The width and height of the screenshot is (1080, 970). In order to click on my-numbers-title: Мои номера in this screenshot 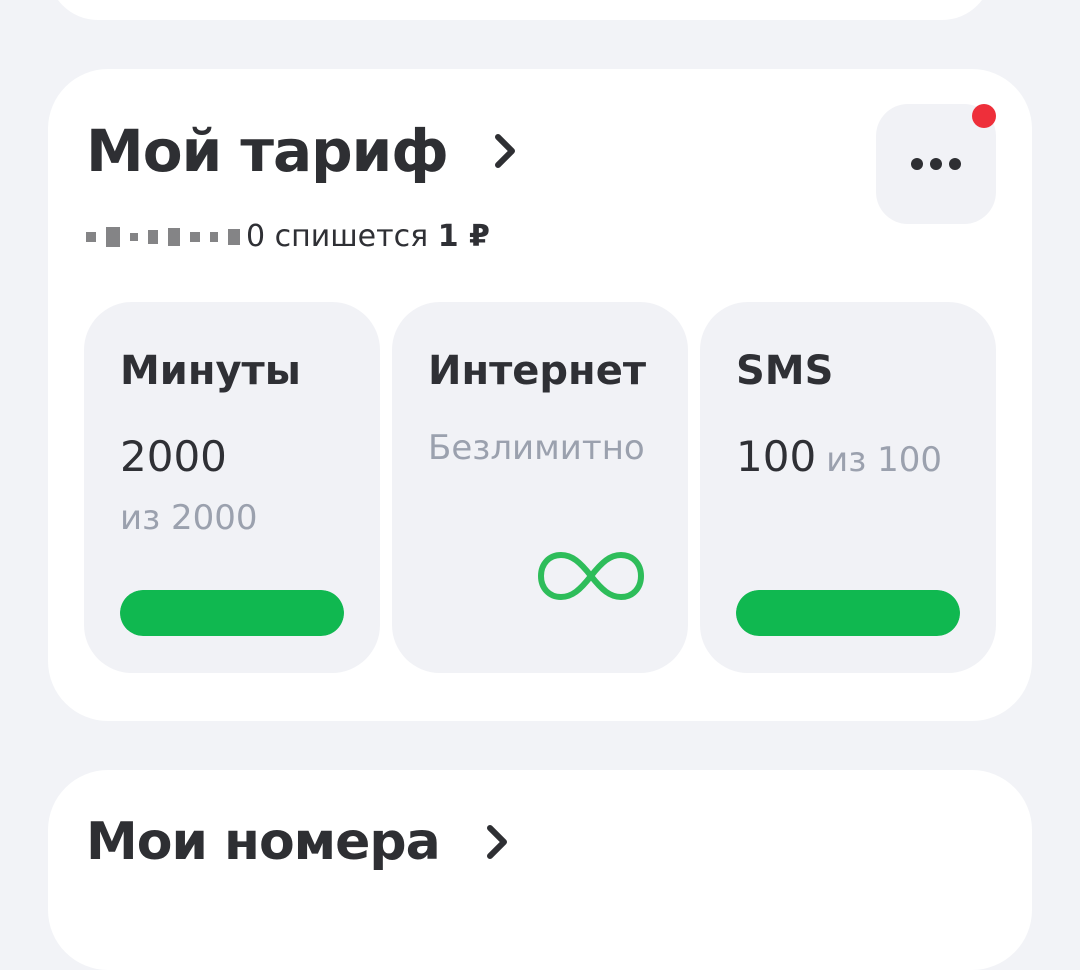, I will do `click(263, 842)`.